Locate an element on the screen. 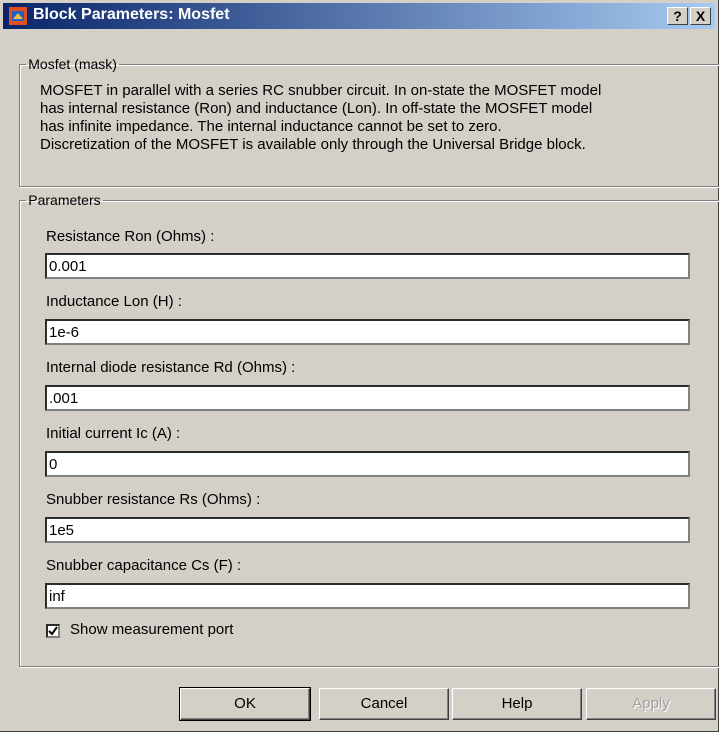  parameters-legend: Parameters is located at coordinates (64, 200).